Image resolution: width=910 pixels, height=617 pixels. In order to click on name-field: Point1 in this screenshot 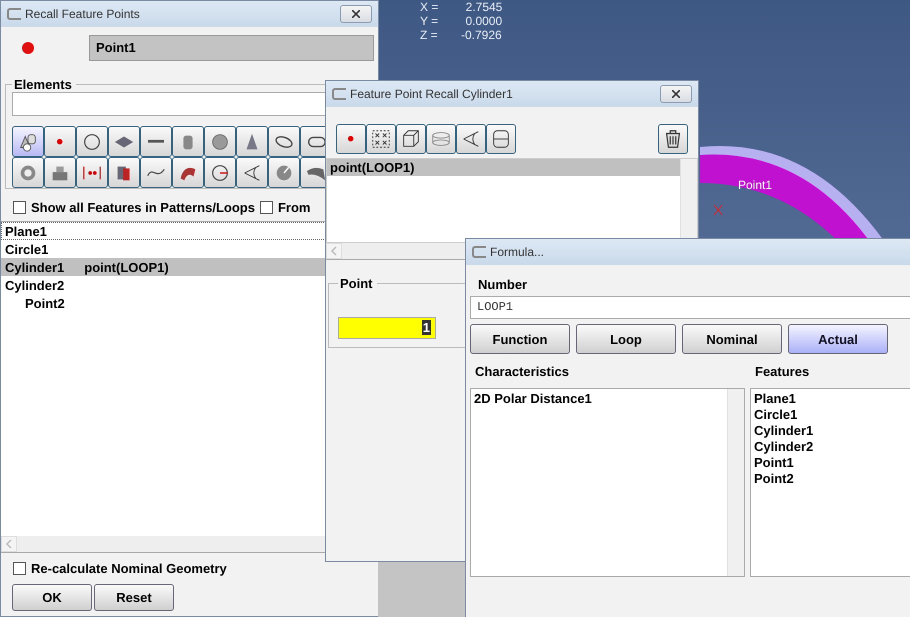, I will do `click(231, 48)`.